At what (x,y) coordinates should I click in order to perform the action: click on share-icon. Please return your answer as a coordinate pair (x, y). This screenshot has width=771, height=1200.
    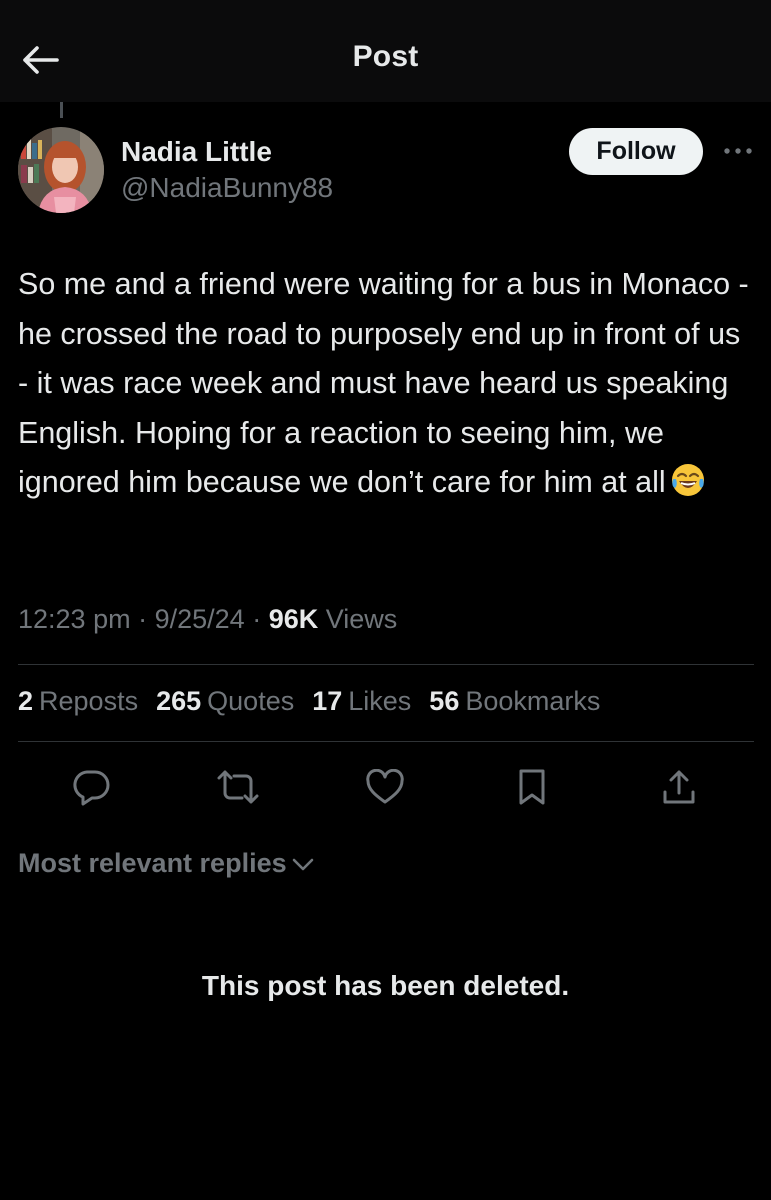
    Looking at the image, I should click on (679, 787).